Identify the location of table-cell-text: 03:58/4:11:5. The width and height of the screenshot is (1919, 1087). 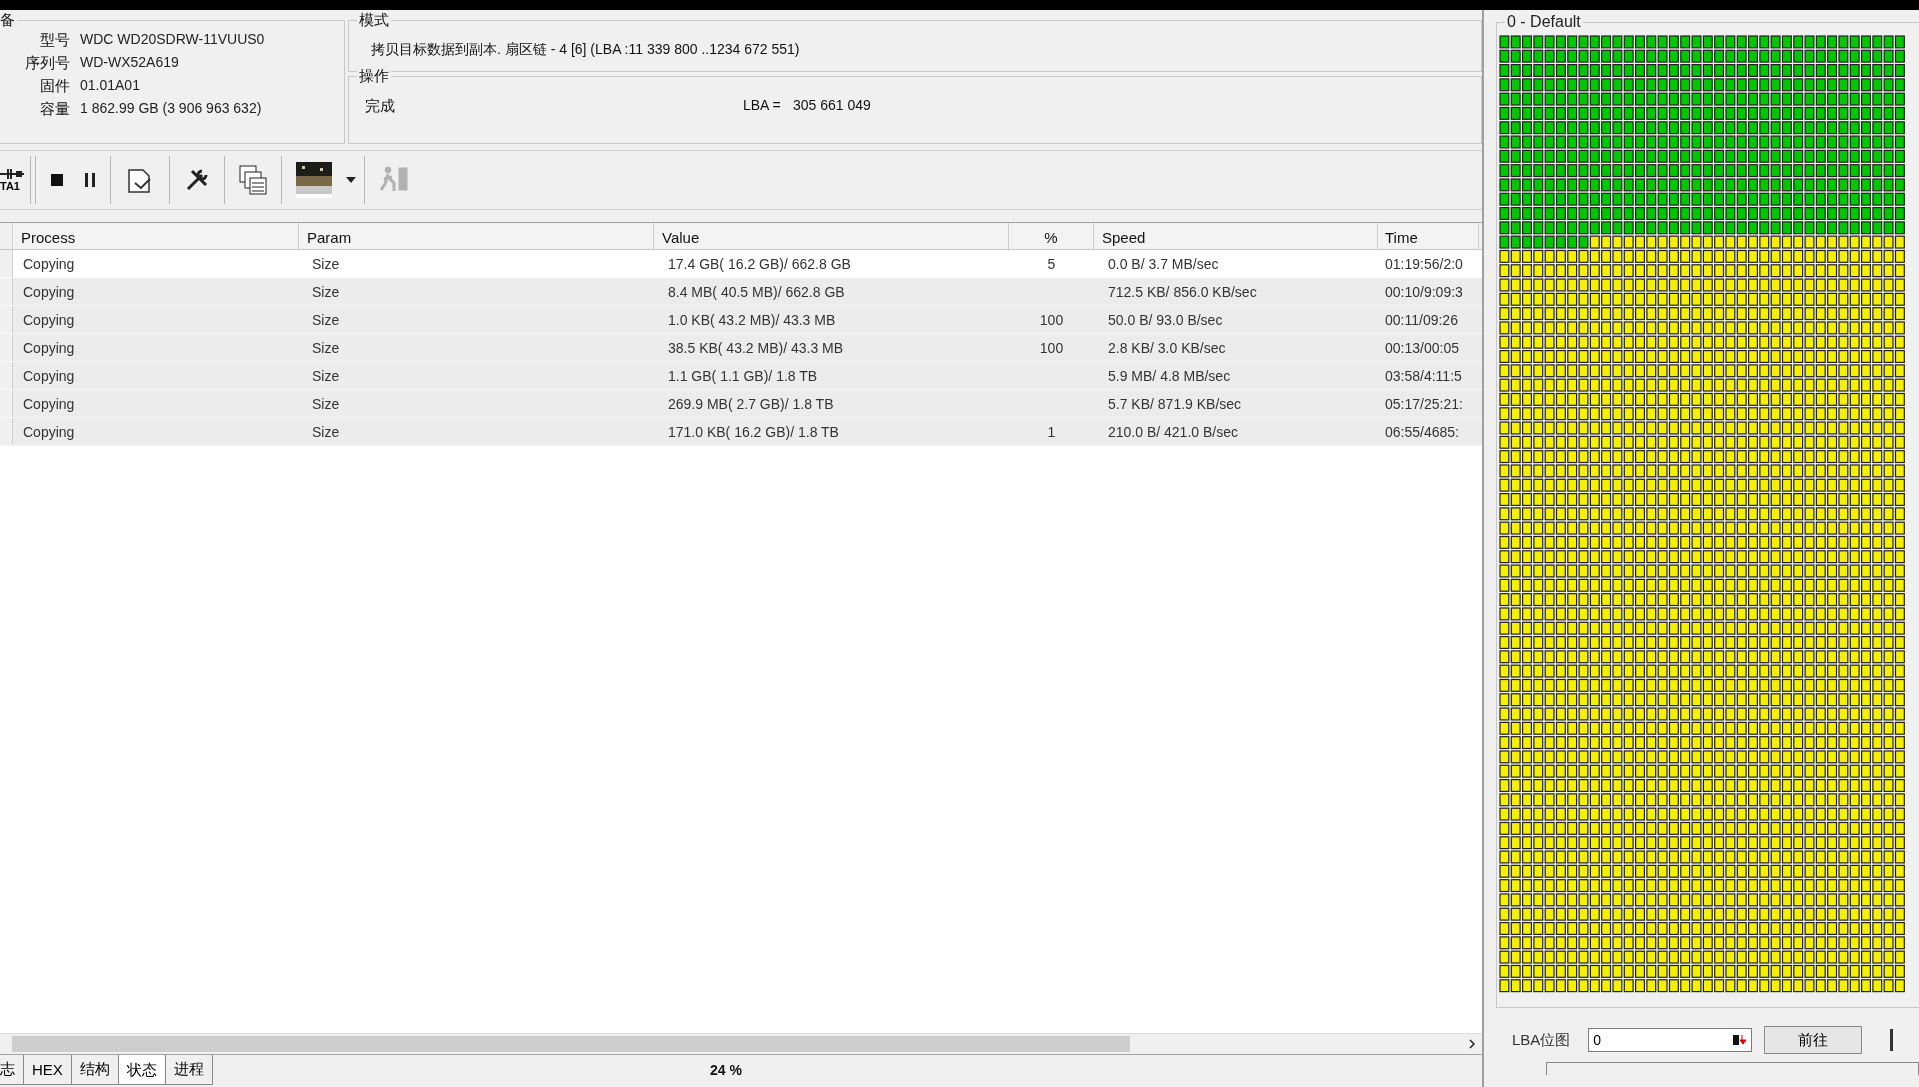
(1423, 376).